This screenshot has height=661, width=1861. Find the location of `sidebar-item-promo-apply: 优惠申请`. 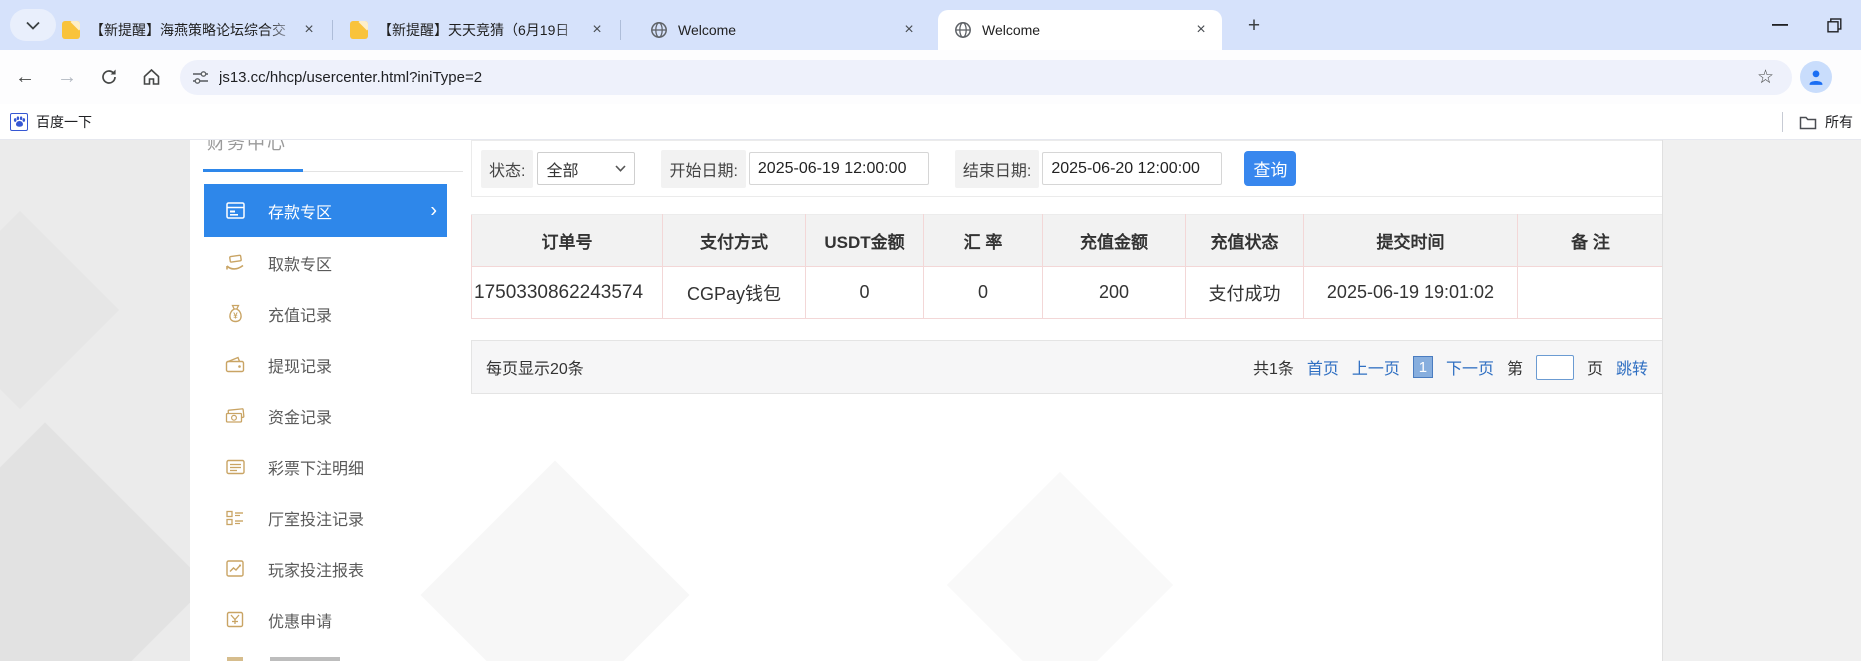

sidebar-item-promo-apply: 优惠申请 is located at coordinates (325, 619).